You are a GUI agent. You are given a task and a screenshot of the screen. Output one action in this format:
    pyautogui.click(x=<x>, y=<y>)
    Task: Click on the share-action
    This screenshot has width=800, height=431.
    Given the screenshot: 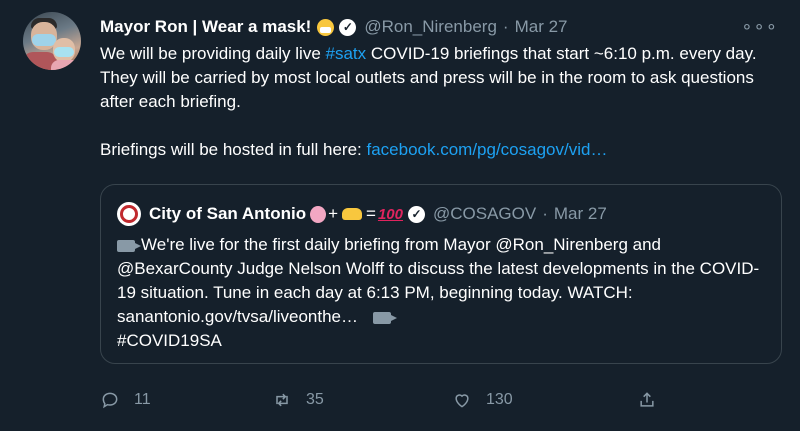 What is the action you would take?
    pyautogui.click(x=654, y=400)
    